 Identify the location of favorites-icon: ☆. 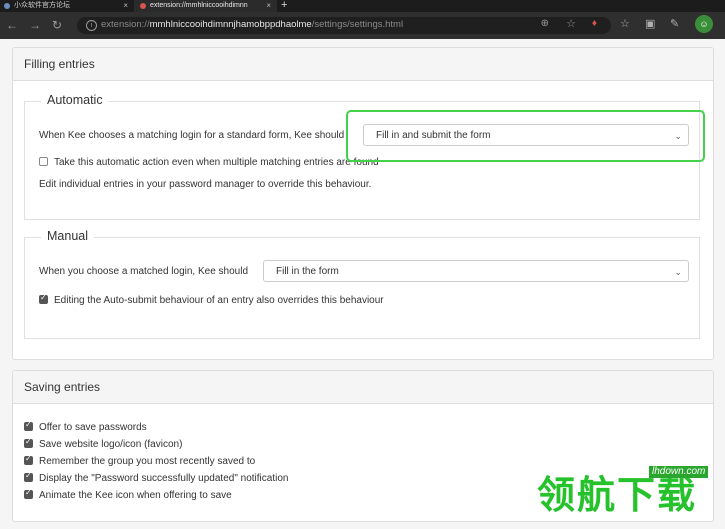
(625, 23).